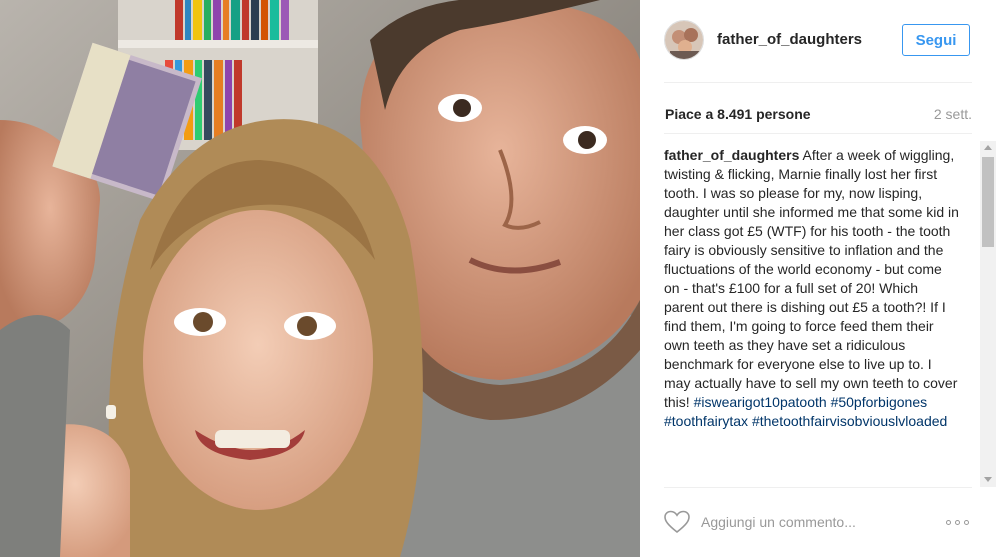 The width and height of the screenshot is (996, 557). Describe the element at coordinates (731, 155) in the screenshot. I see `caption-username: father_of_daughters` at that location.